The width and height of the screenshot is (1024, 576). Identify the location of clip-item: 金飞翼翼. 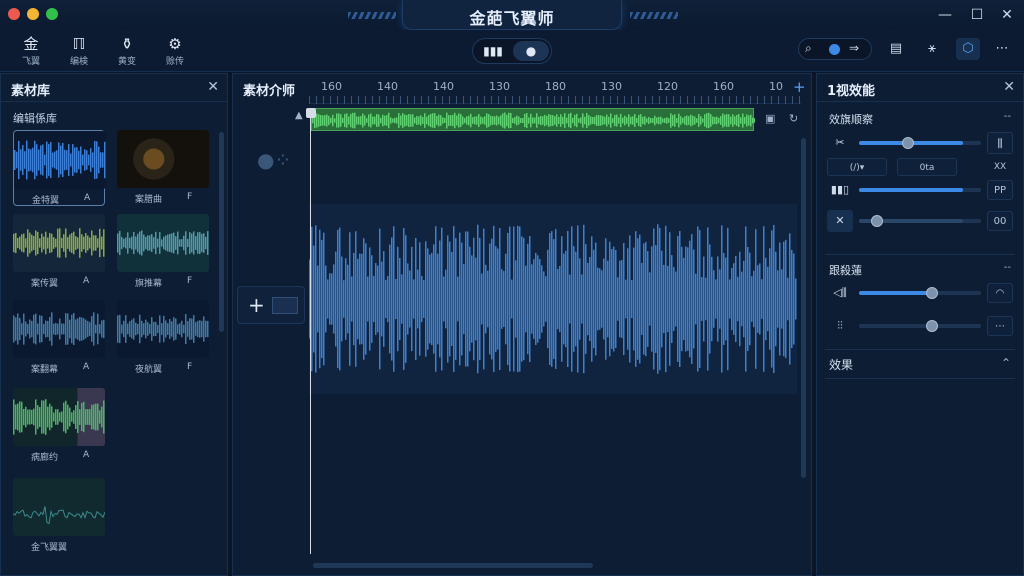
(59, 516).